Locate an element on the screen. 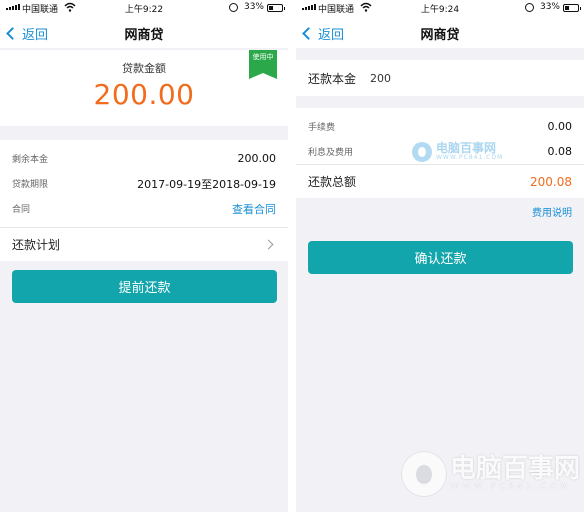 This screenshot has width=584, height=512. detail-key: 合同 is located at coordinates (21, 210).